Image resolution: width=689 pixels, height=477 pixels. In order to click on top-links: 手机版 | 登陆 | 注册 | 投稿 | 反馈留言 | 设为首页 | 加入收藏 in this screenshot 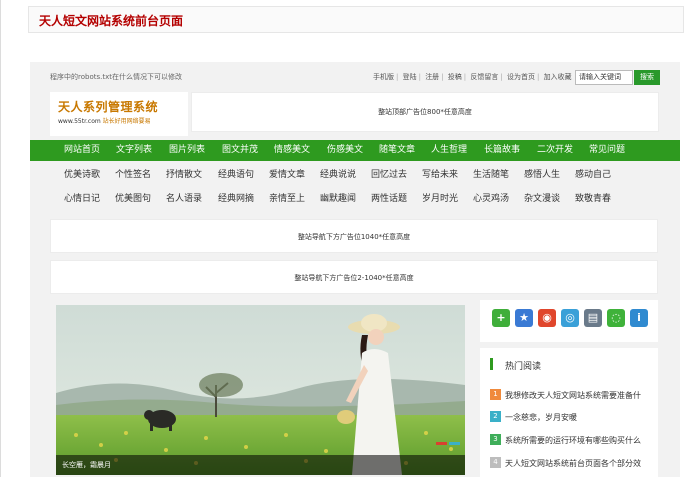, I will do `click(472, 77)`.